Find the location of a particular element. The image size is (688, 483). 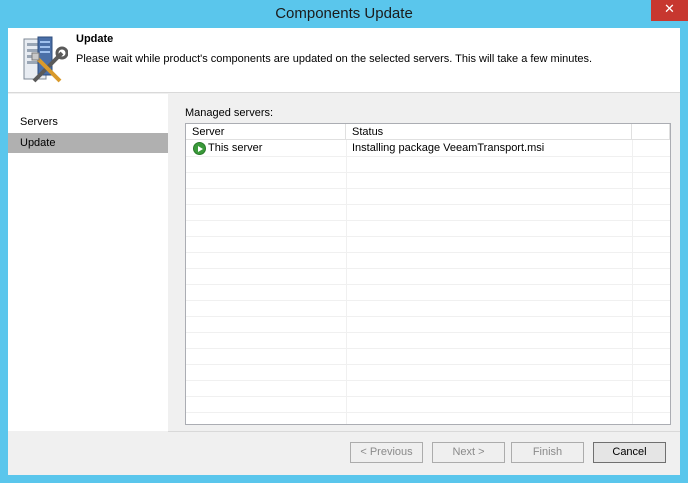

page-title: Update is located at coordinates (95, 39).